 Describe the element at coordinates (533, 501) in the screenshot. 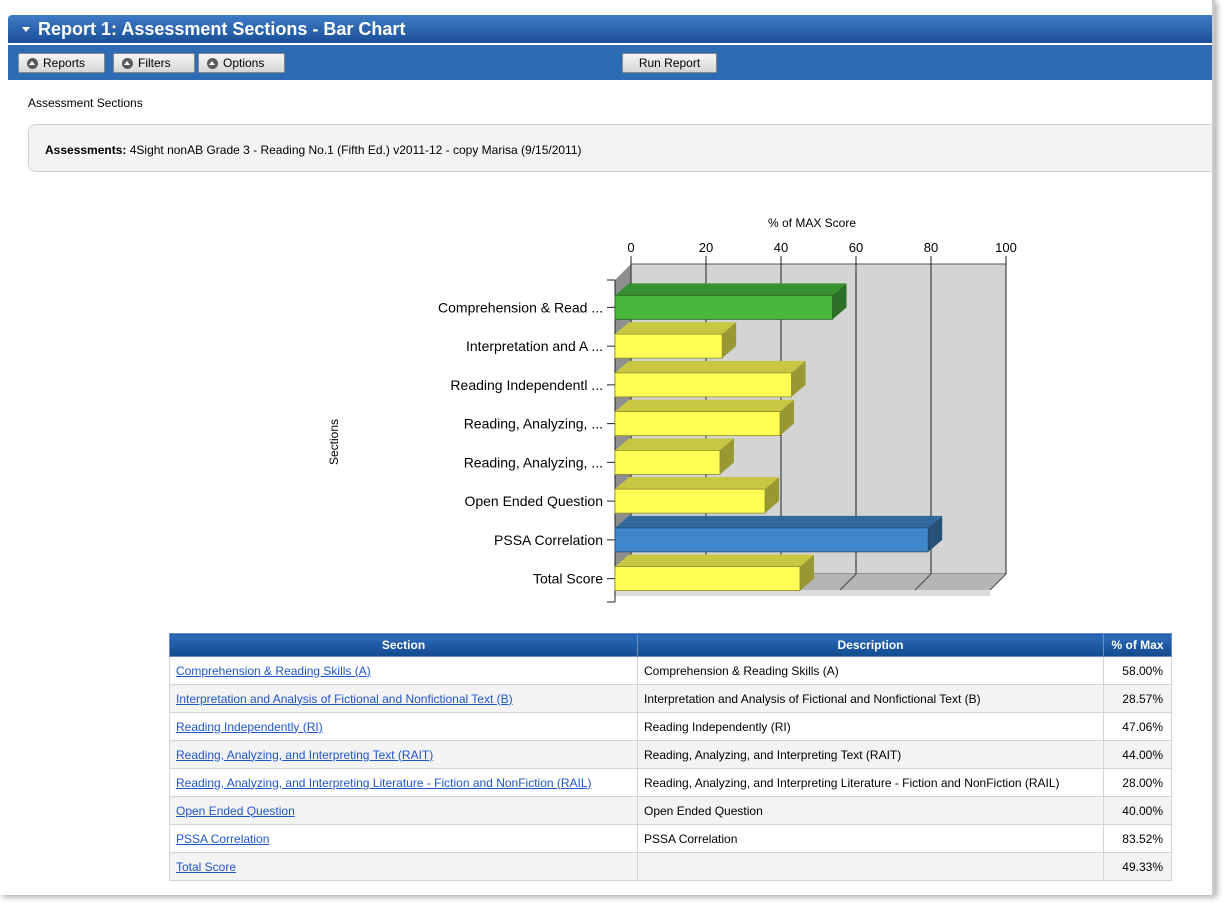

I see `y-tick-label: Open Ended Question` at that location.